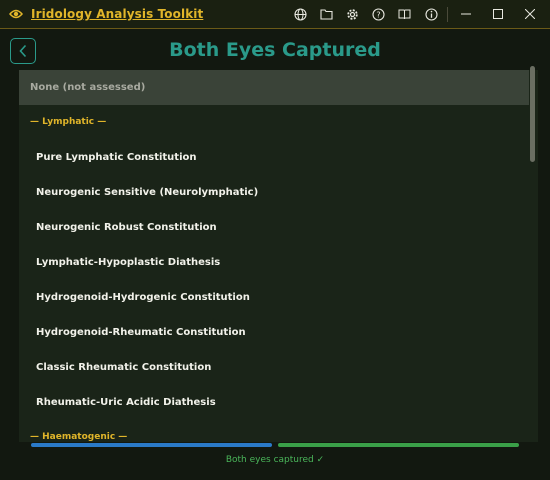 The width and height of the screenshot is (550, 480). Describe the element at coordinates (447, 14) in the screenshot. I see `toolbar-divider` at that location.